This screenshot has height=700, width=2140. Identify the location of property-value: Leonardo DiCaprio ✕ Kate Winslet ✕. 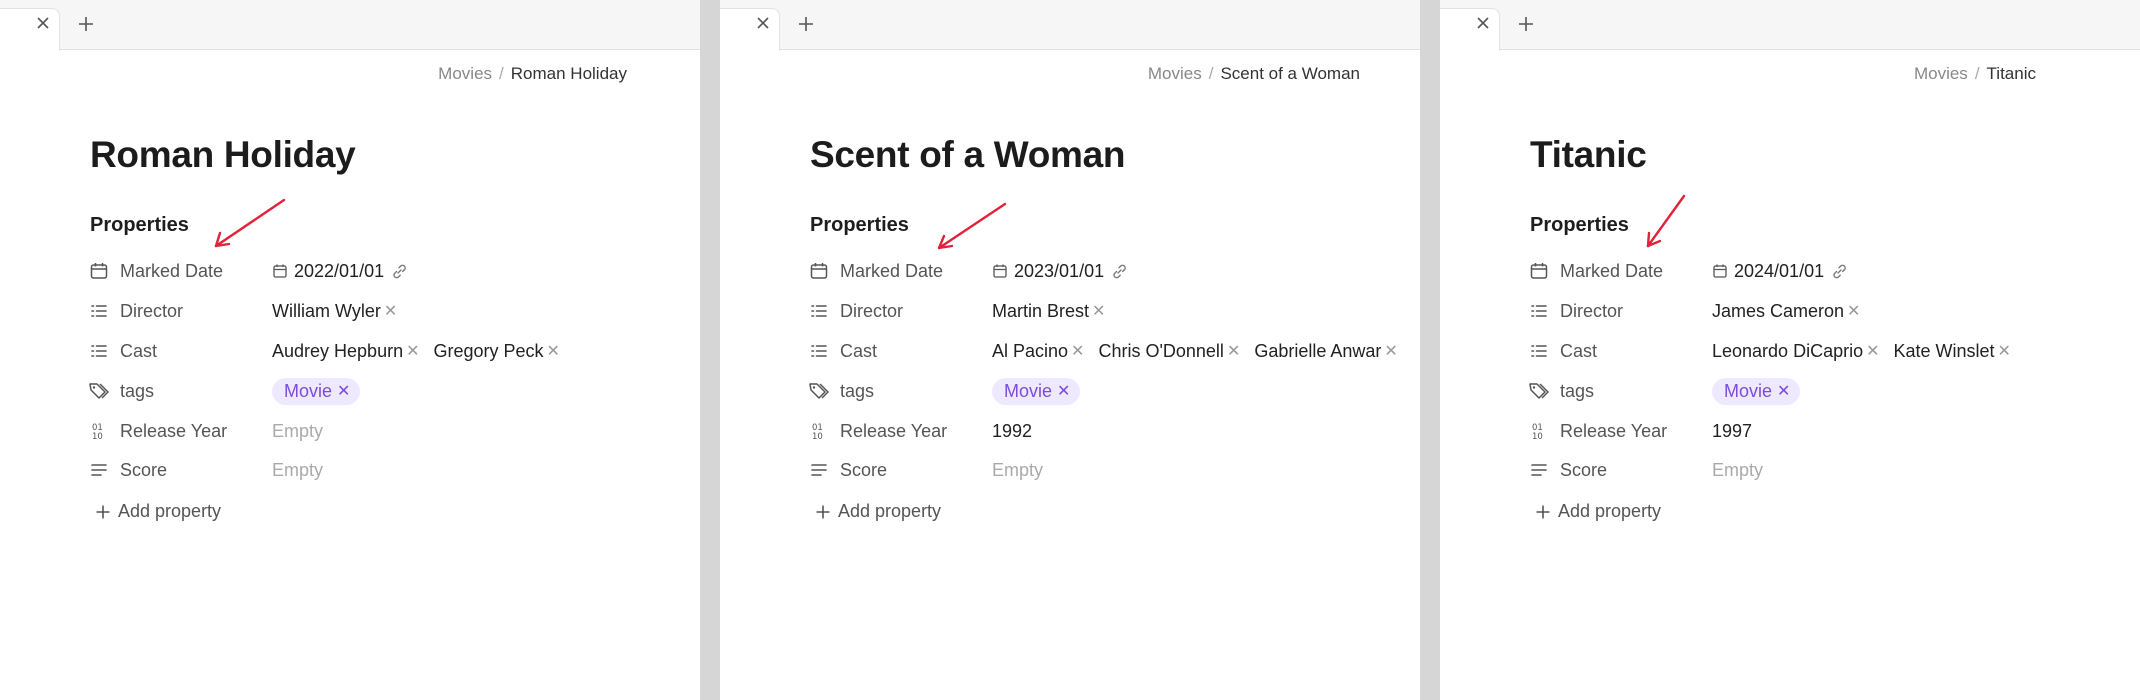
(1868, 351).